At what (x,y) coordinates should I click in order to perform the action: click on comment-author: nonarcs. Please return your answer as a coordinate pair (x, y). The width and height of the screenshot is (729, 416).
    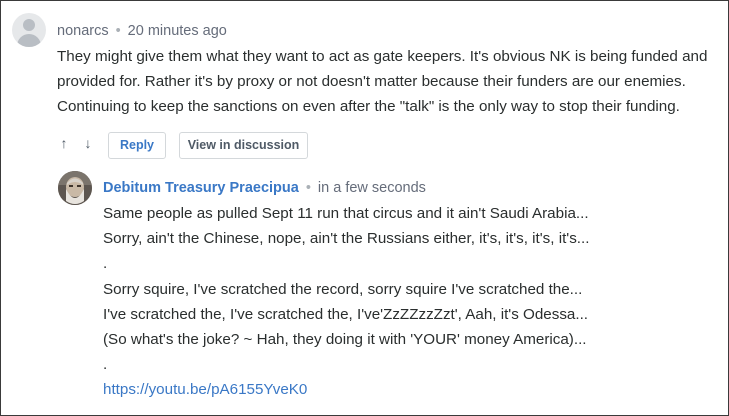
    Looking at the image, I should click on (83, 31).